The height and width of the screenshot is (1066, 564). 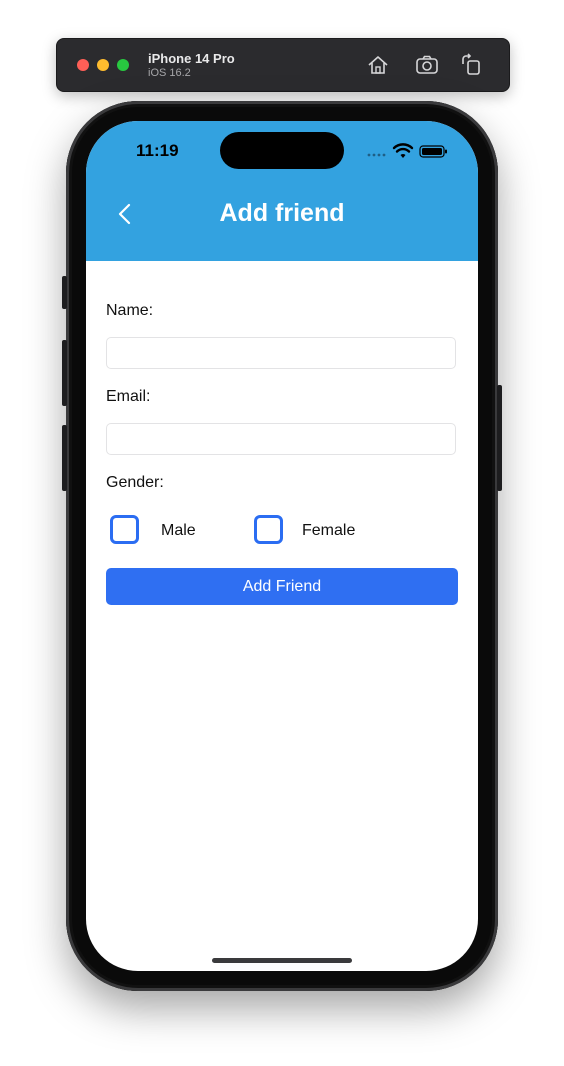 What do you see at coordinates (282, 150) in the screenshot?
I see `dynamic-island` at bounding box center [282, 150].